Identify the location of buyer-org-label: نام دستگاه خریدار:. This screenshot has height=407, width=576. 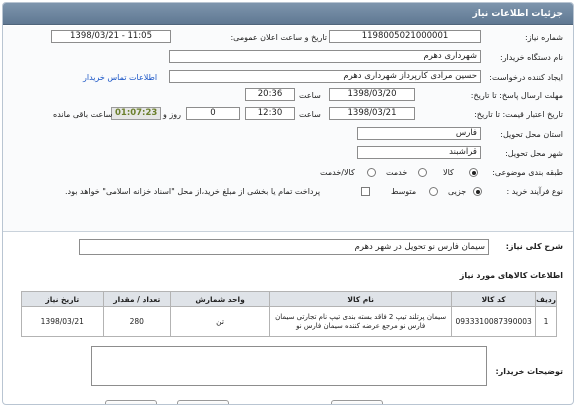
(531, 57).